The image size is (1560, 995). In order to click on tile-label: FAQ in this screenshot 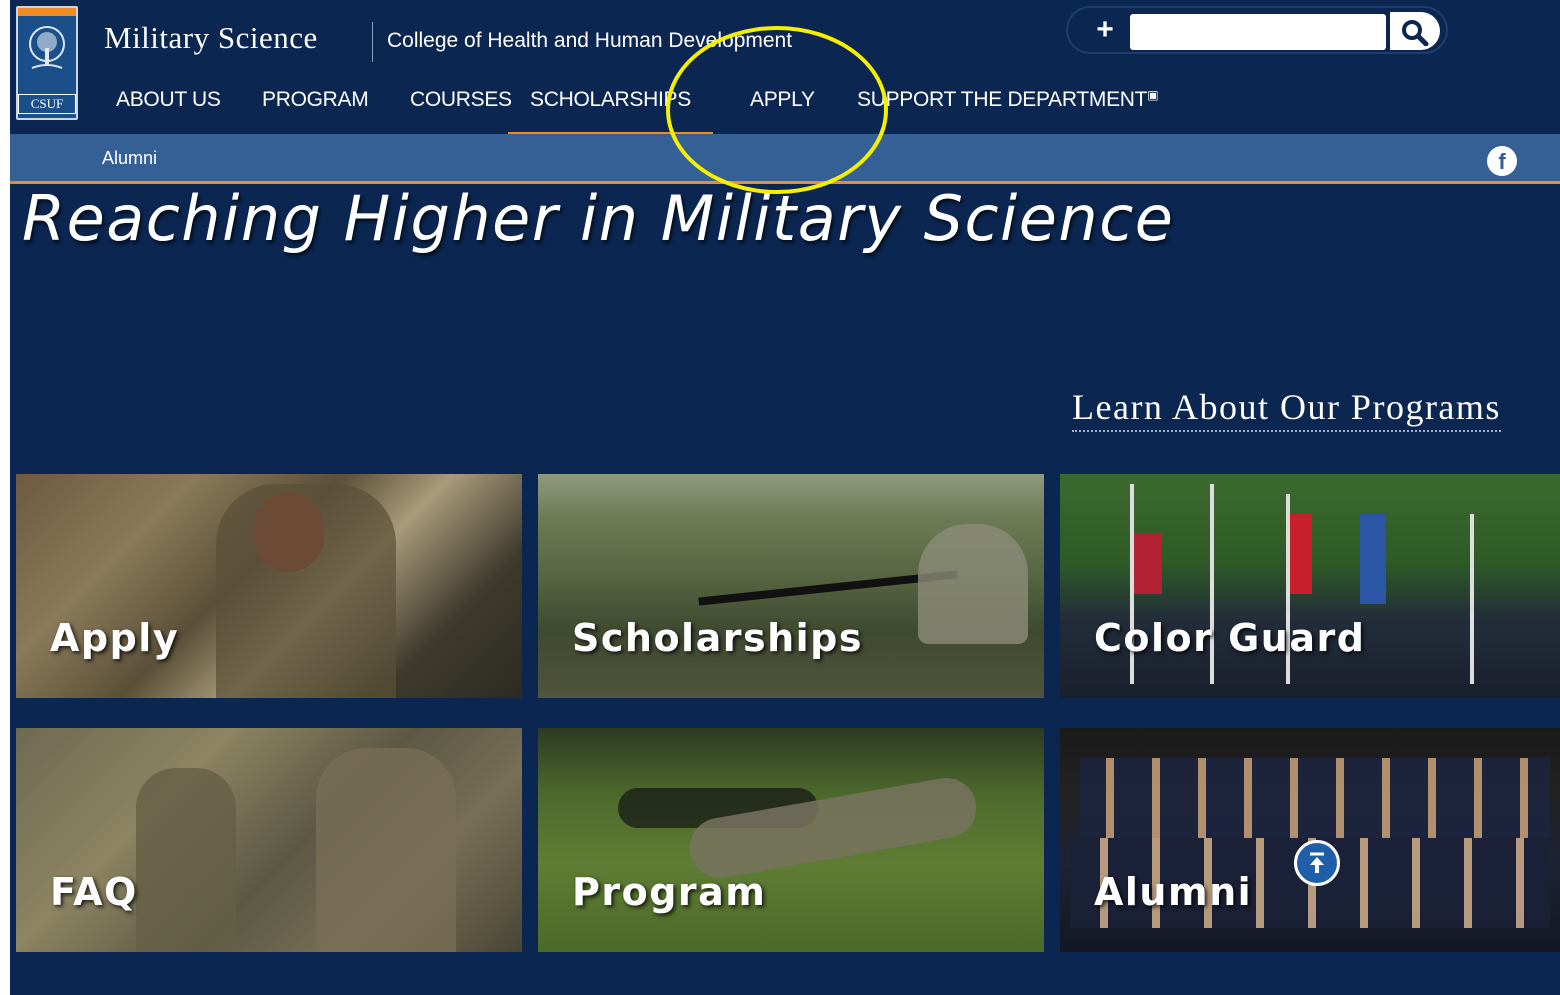, I will do `click(94, 892)`.